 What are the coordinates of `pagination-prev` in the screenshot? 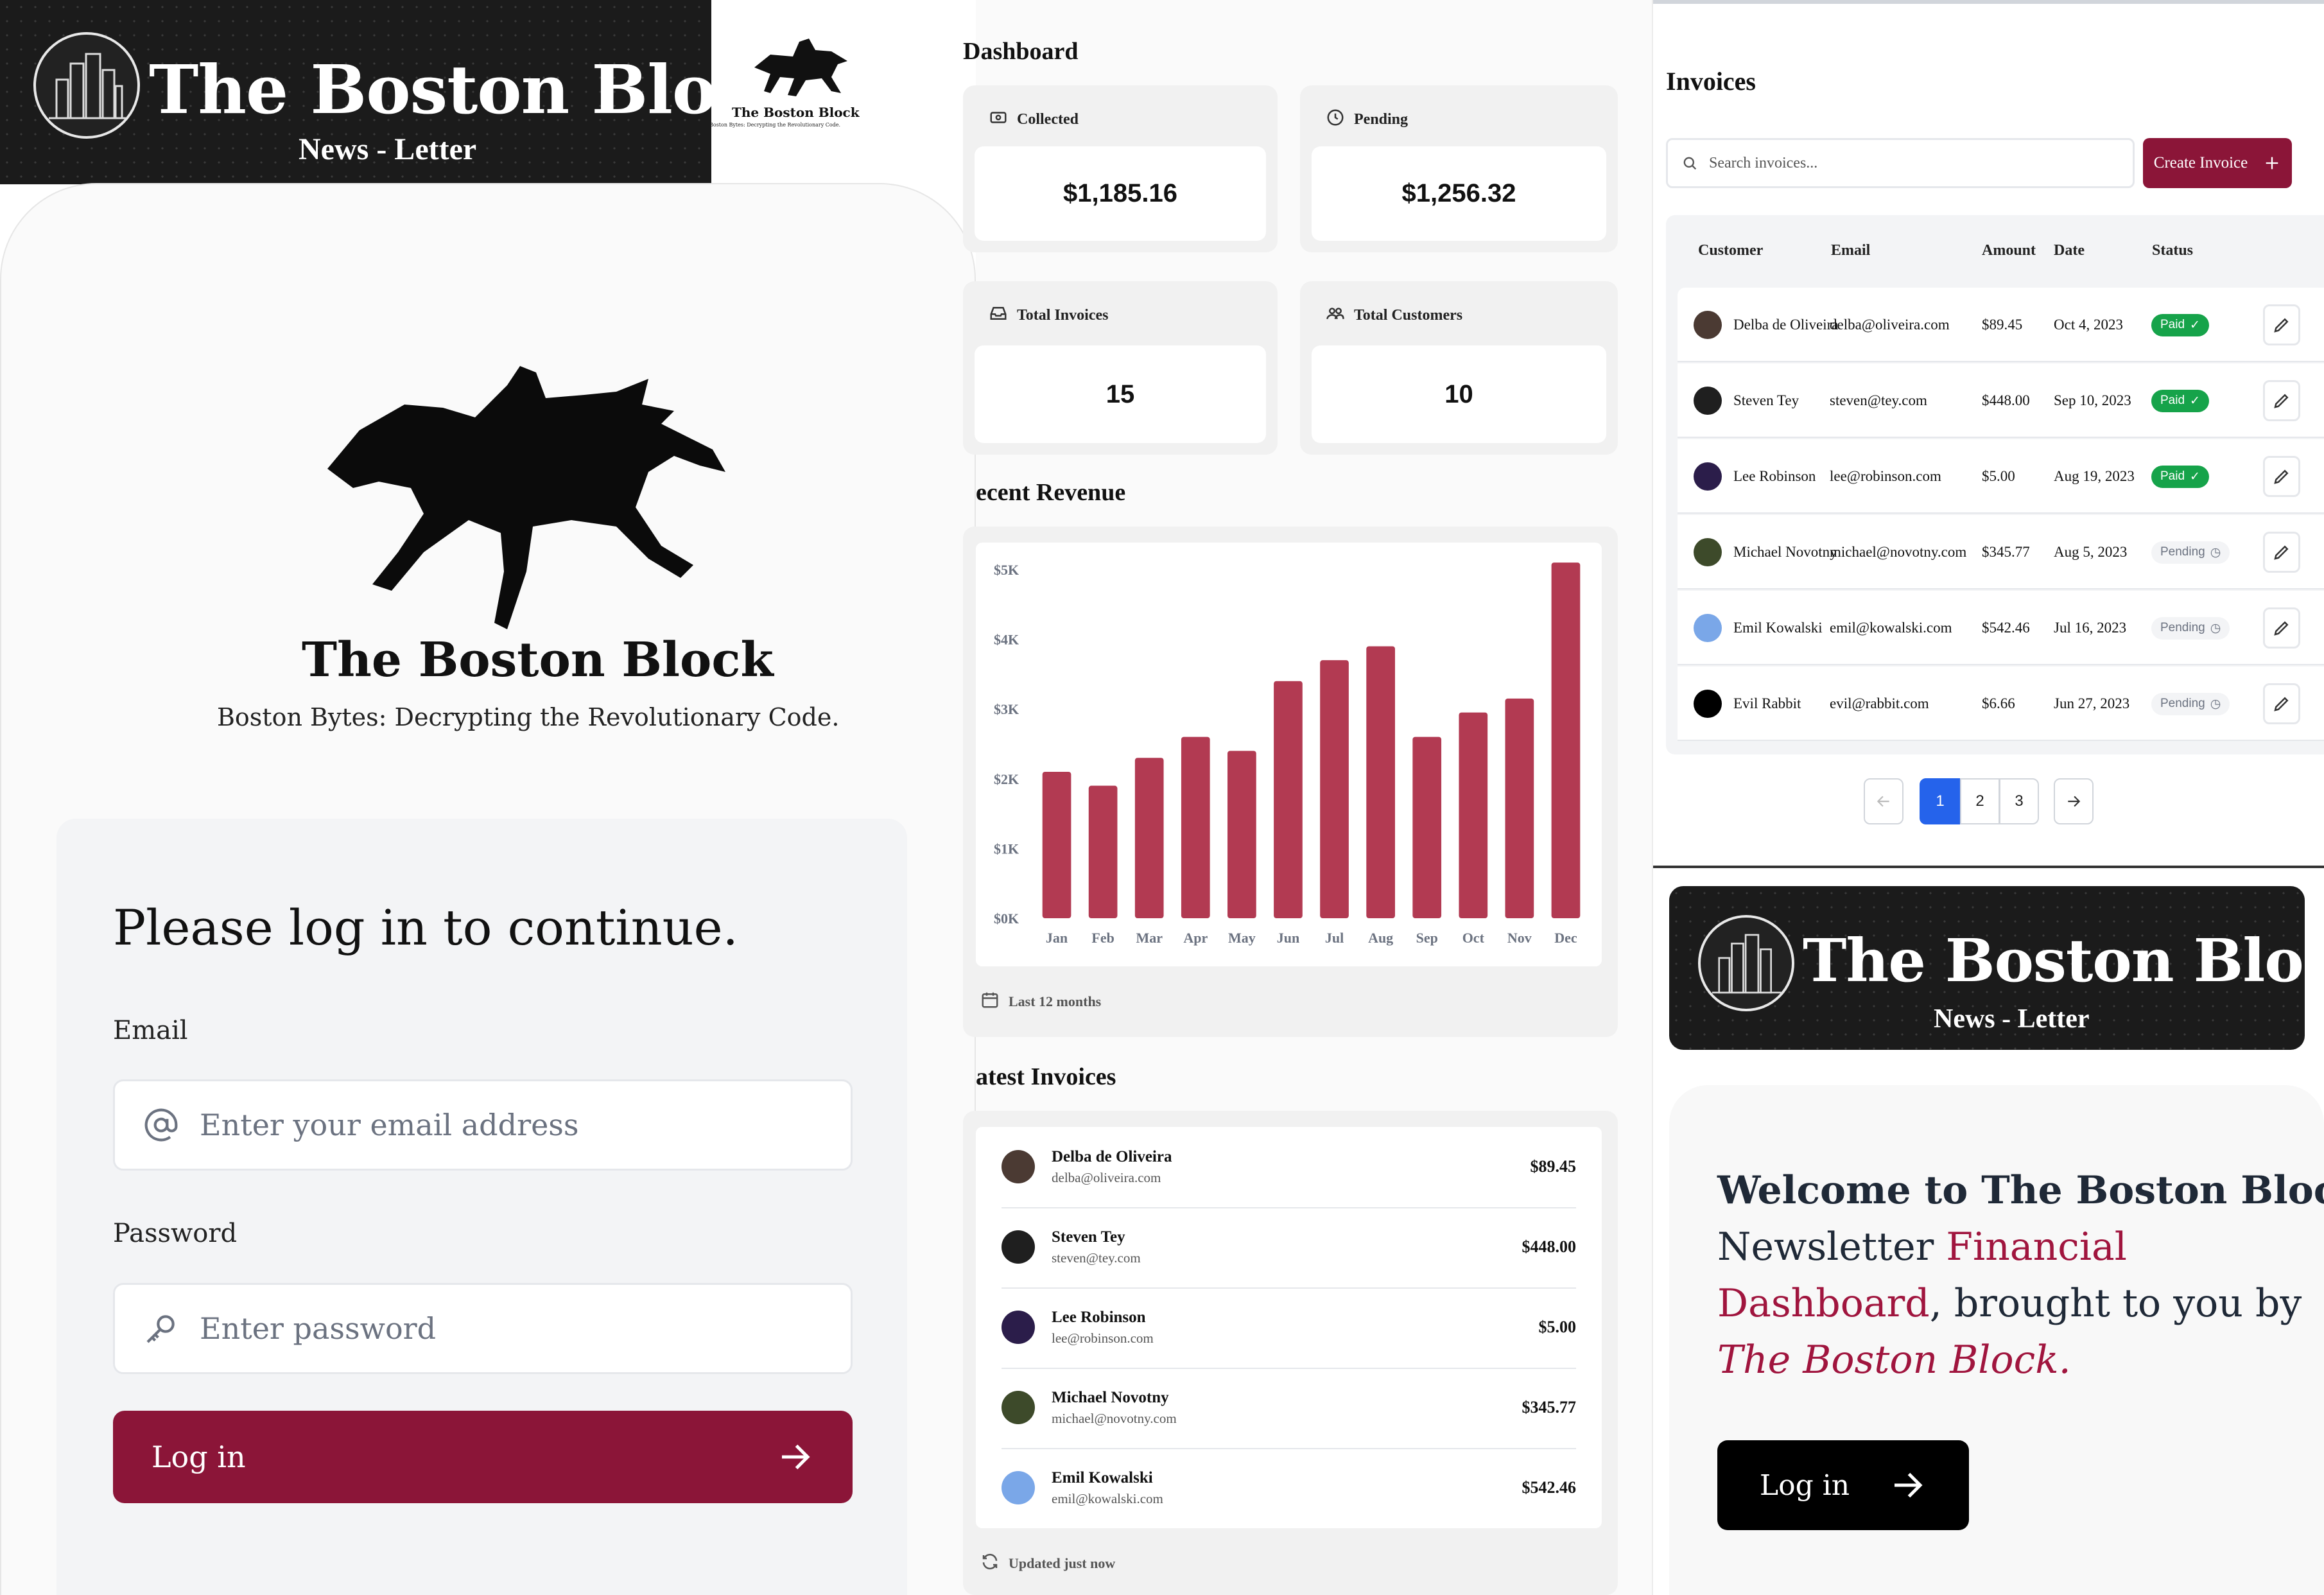 It's located at (1884, 801).